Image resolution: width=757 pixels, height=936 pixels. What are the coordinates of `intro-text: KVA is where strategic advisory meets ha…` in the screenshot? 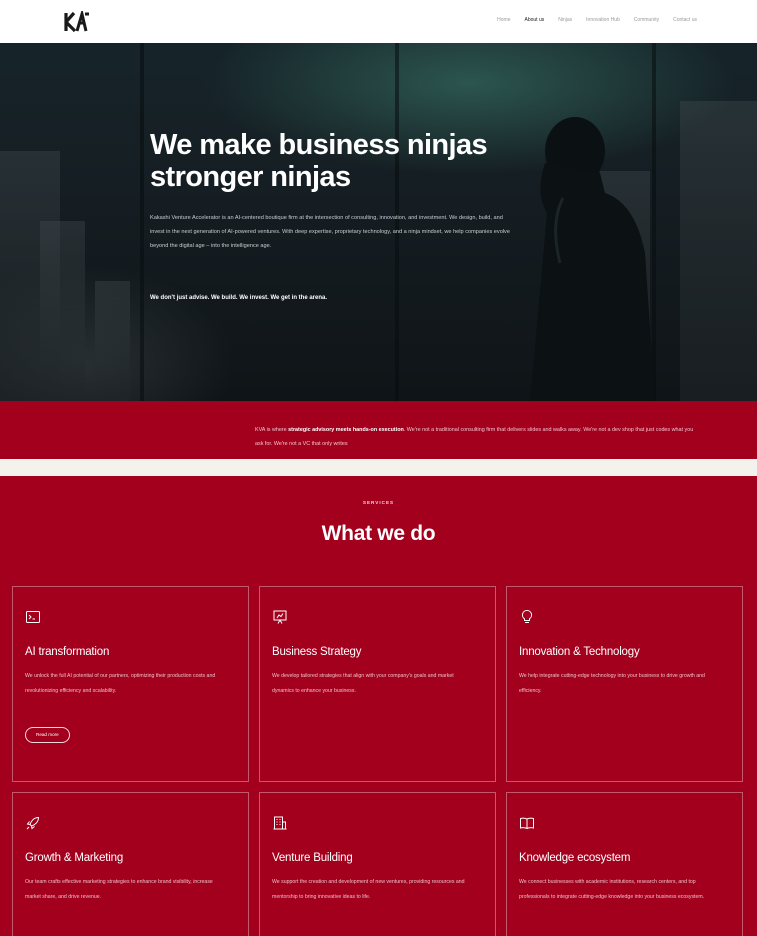 It's located at (475, 437).